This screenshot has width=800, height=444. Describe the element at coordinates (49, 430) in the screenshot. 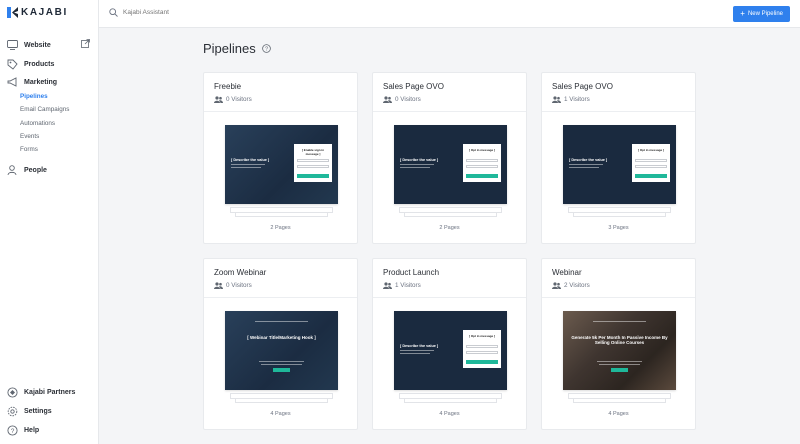

I see `sidebar-item-help: ? Help` at that location.